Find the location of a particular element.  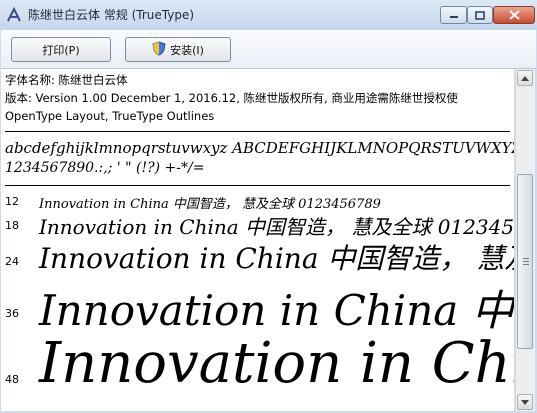

install-button-label: 安装(I) is located at coordinates (187, 50).